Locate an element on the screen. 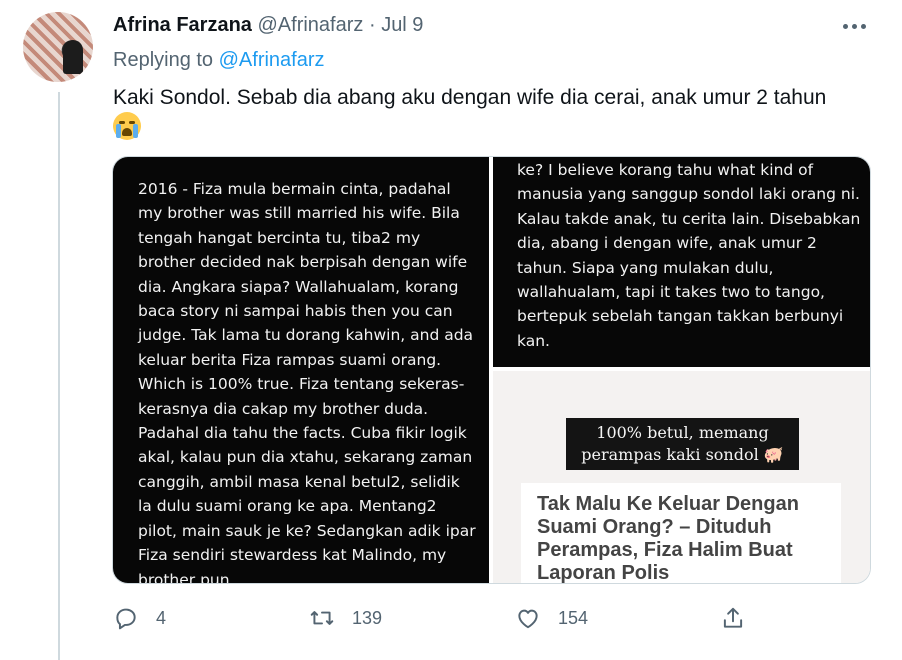 Image resolution: width=902 pixels, height=660 pixels. tweet-actions: 4 139 154 is located at coordinates (433, 618).